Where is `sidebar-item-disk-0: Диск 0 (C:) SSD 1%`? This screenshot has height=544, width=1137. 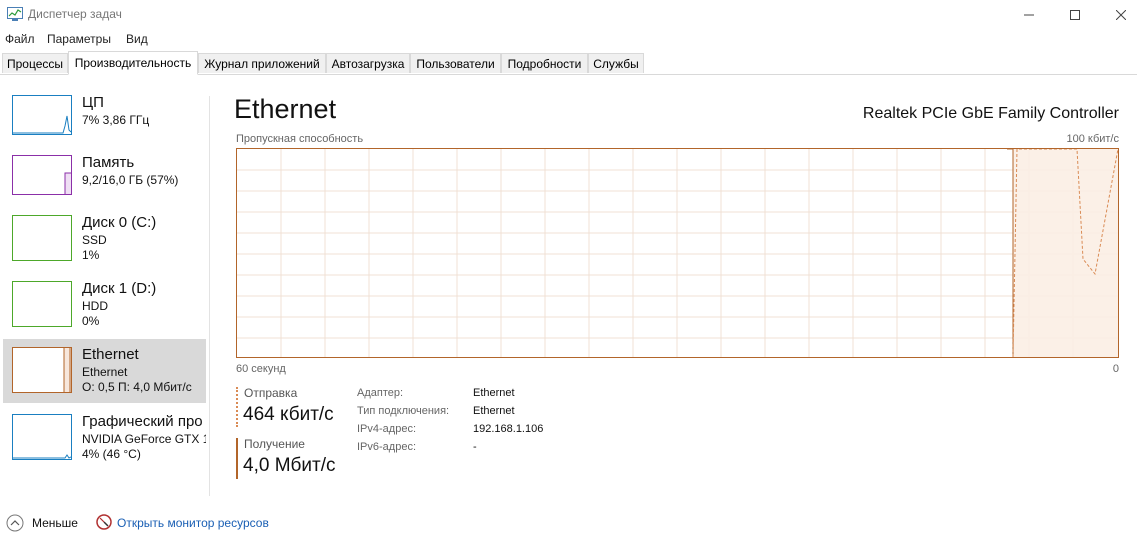 sidebar-item-disk-0: Диск 0 (C:) SSD 1% is located at coordinates (104, 238).